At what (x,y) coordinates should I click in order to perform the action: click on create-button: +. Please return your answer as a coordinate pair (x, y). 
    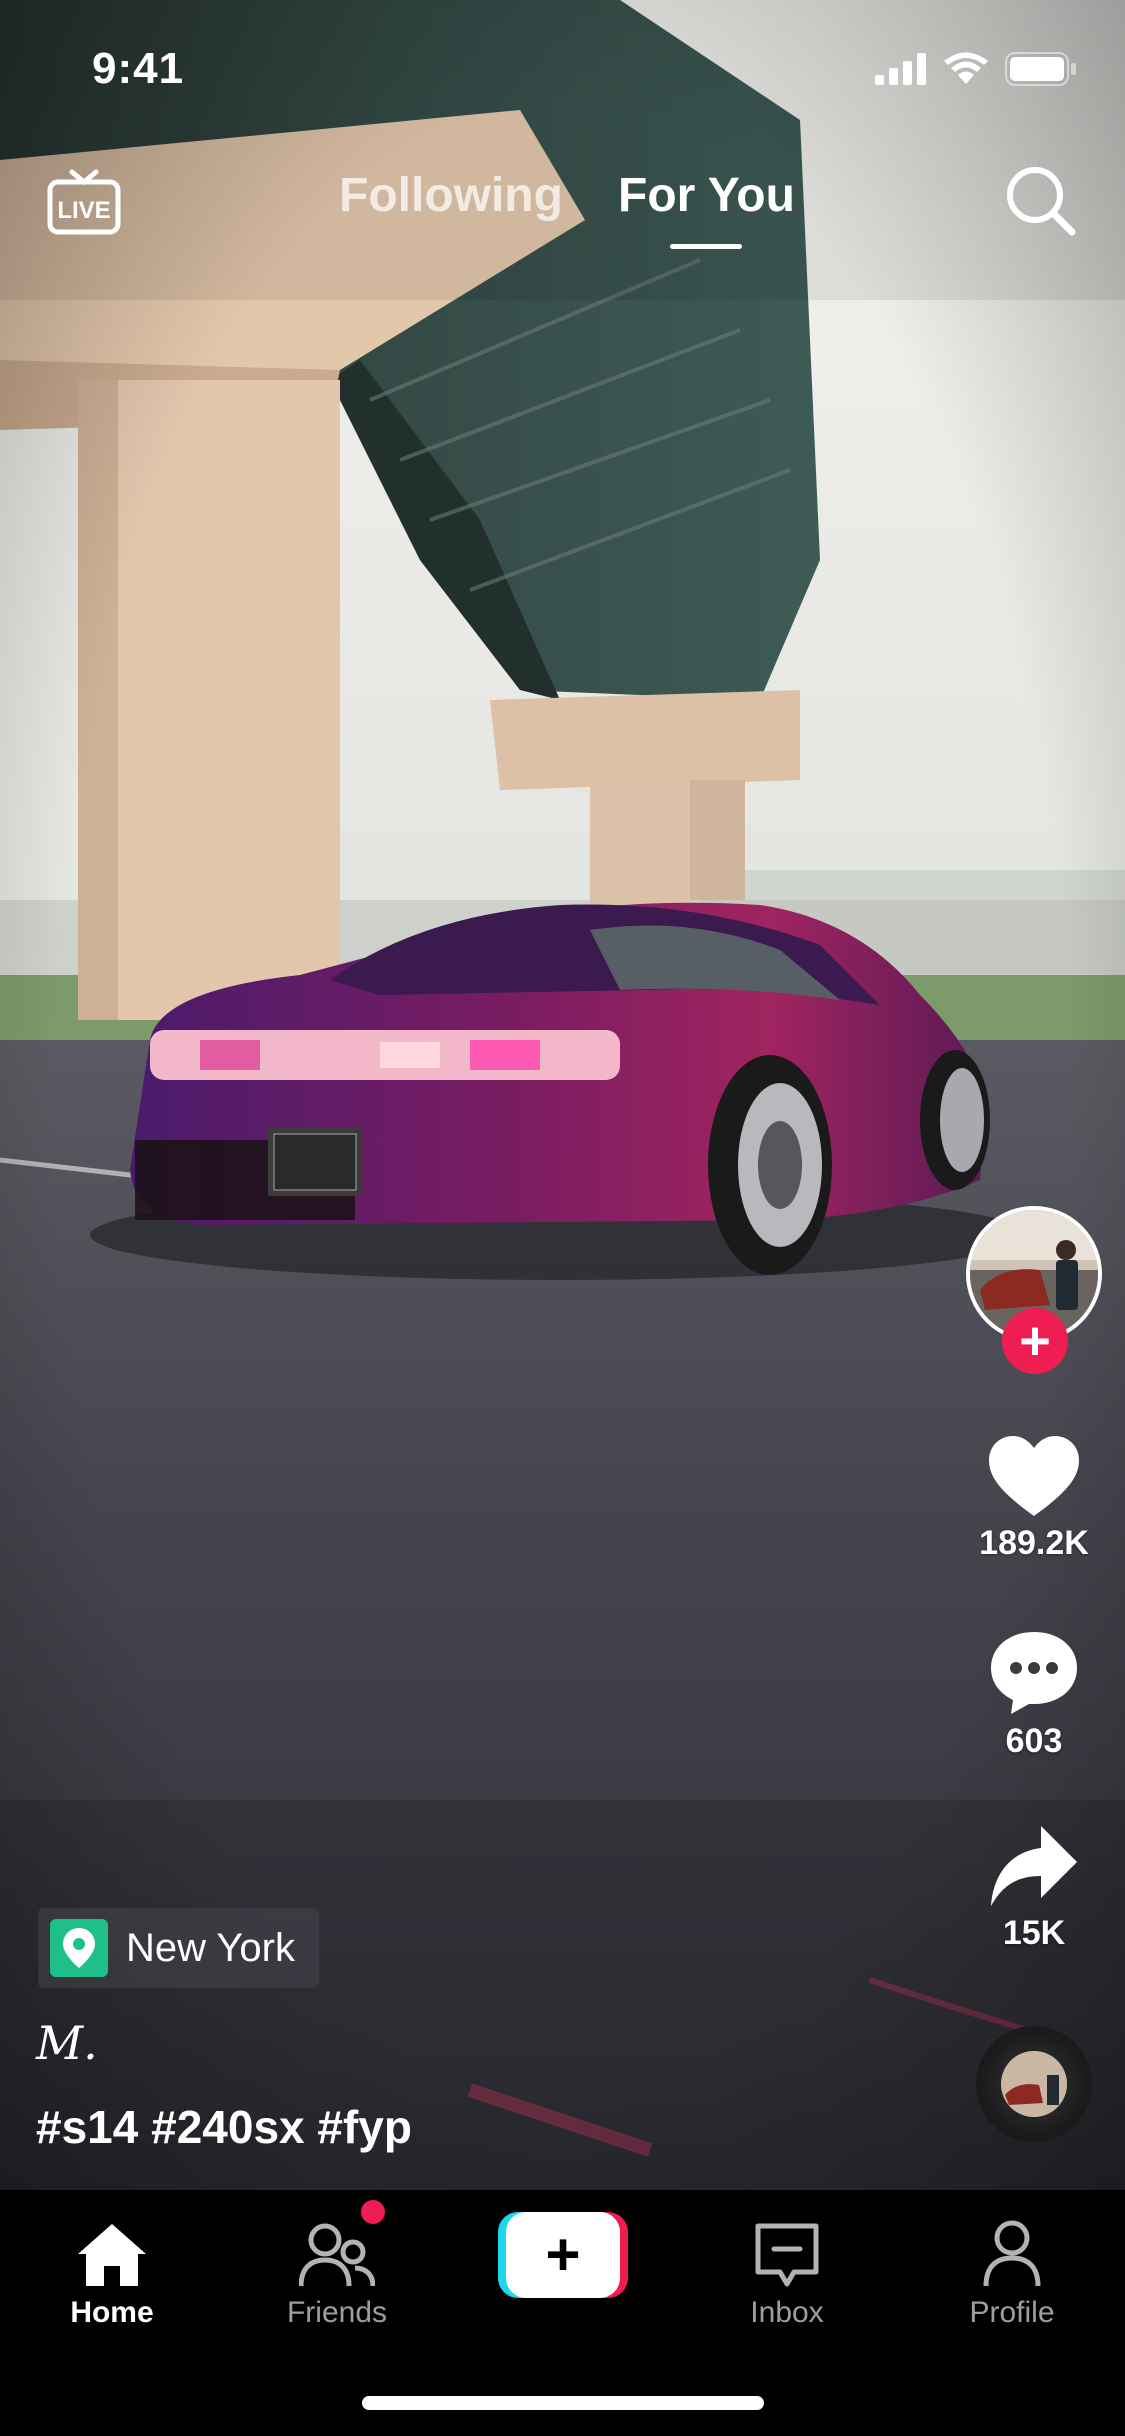
    Looking at the image, I should click on (563, 2255).